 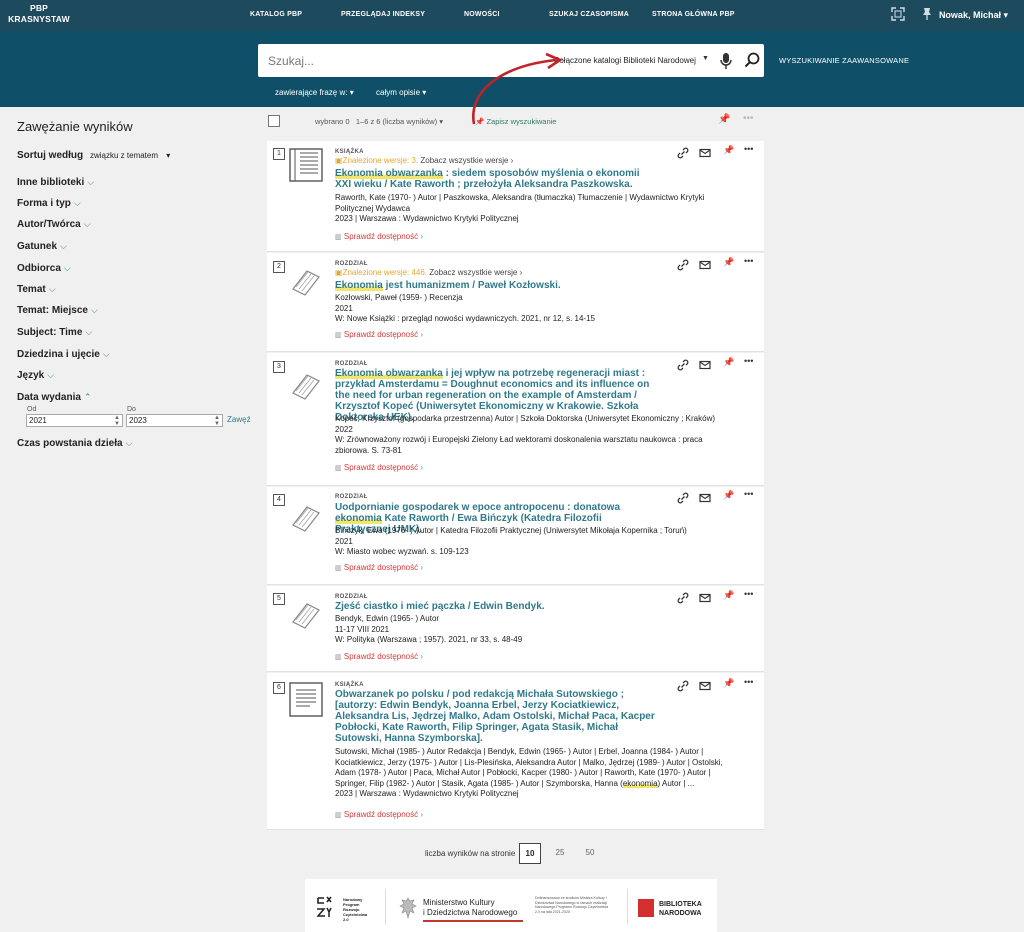 What do you see at coordinates (515, 121) in the screenshot?
I see `save-search-button: 📌 Zapisz wyszukiwanie` at bounding box center [515, 121].